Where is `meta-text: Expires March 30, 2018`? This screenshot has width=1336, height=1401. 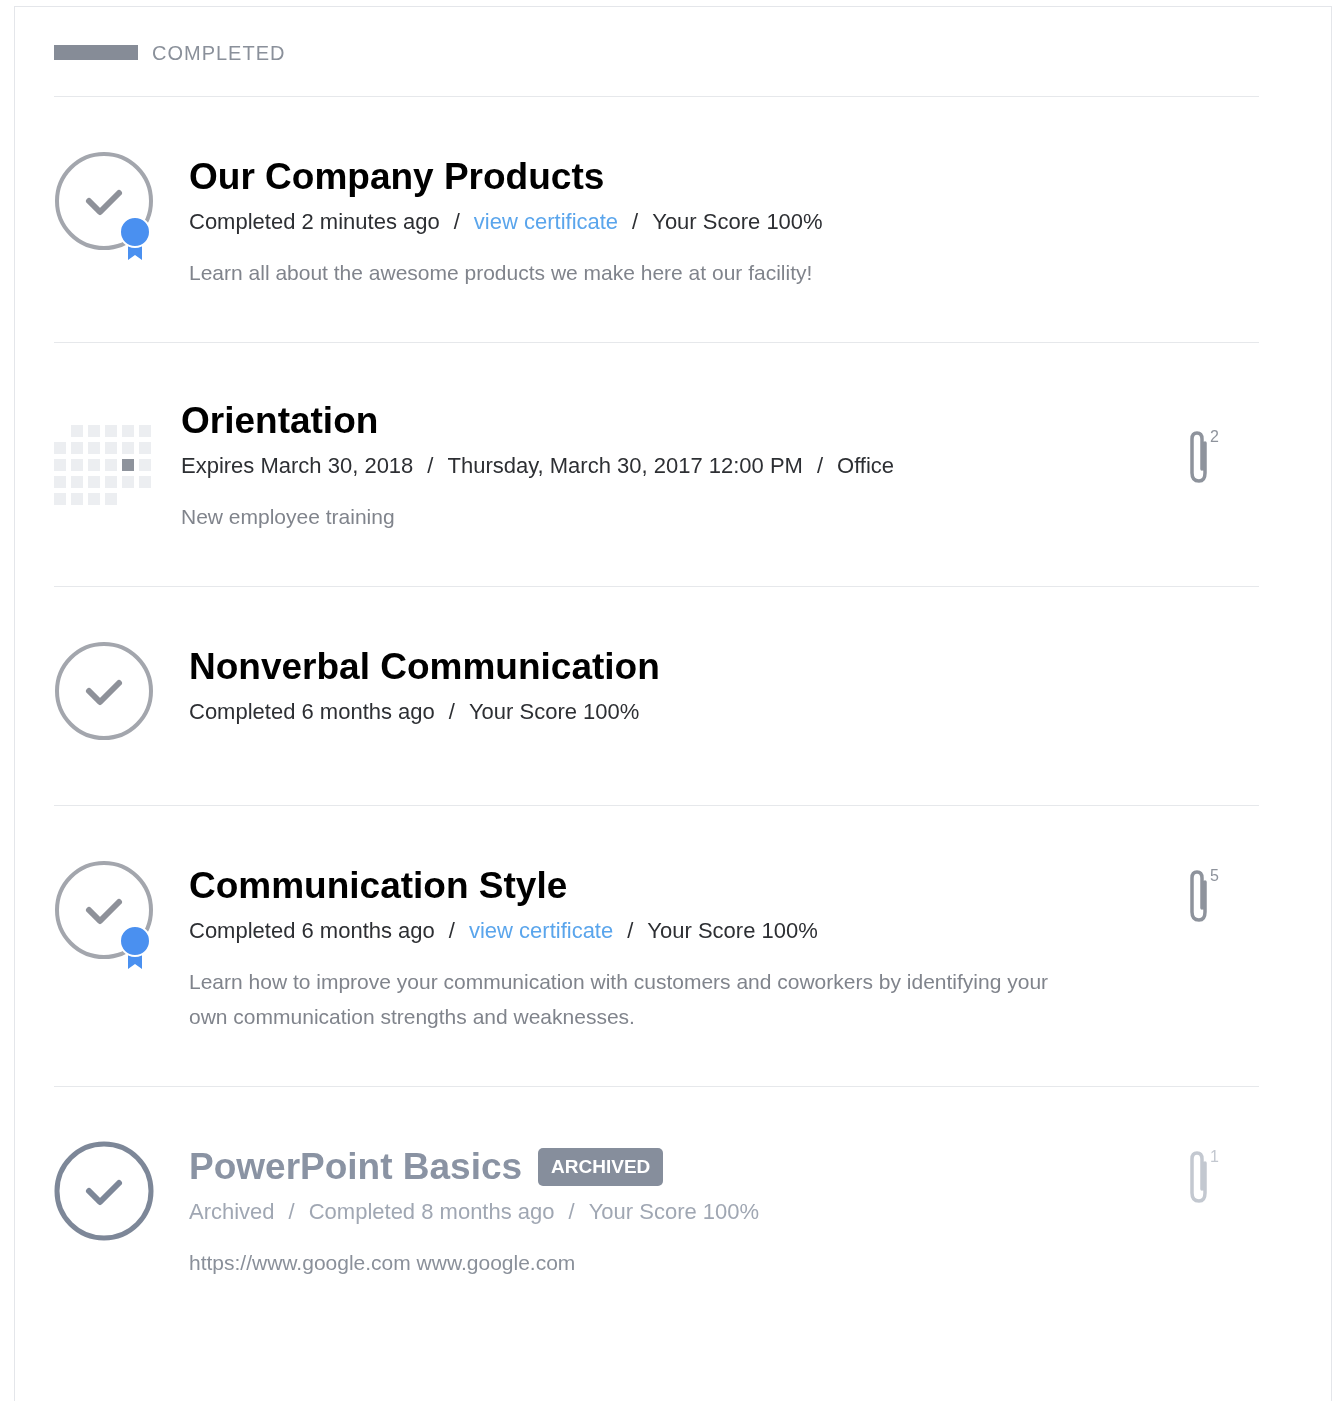 meta-text: Expires March 30, 2018 is located at coordinates (297, 466).